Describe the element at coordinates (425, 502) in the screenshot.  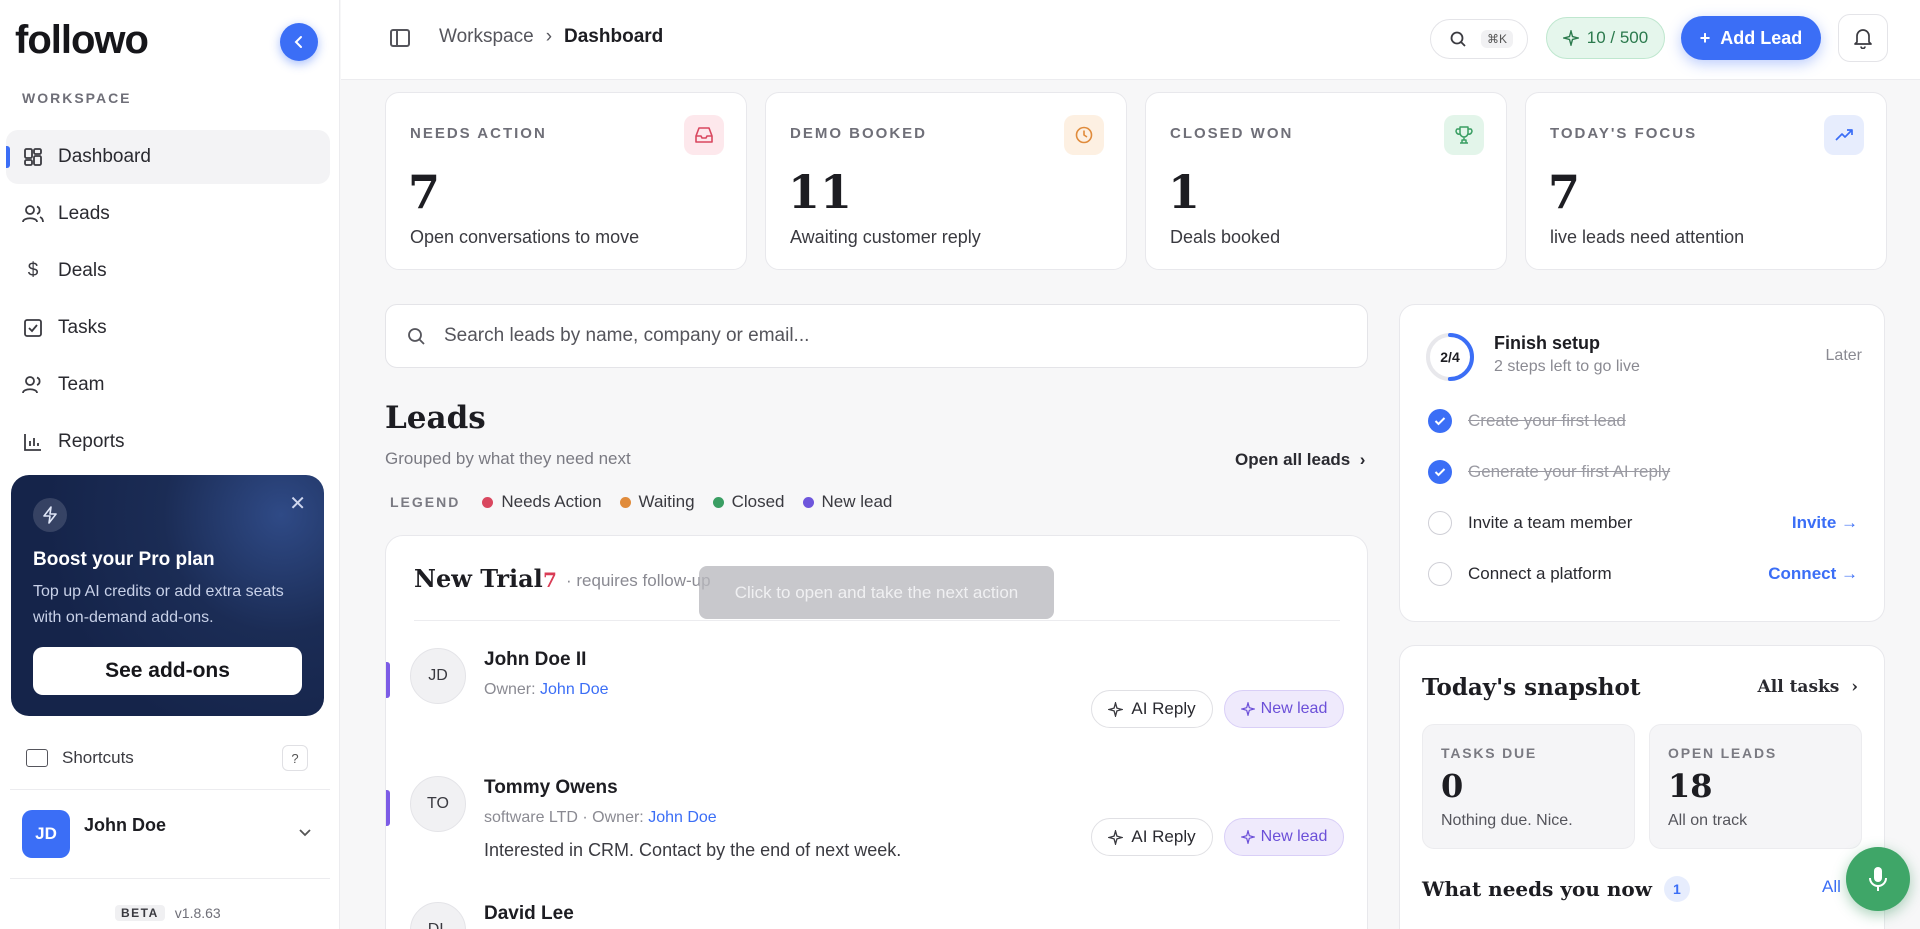
I see `legend-title: LEGEND` at that location.